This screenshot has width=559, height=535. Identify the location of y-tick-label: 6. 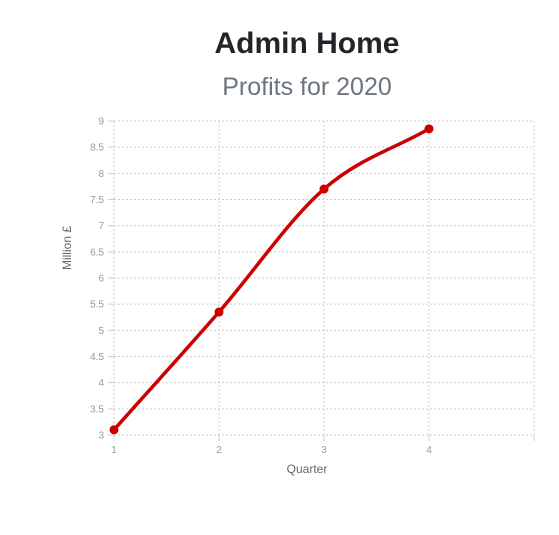
(101, 279).